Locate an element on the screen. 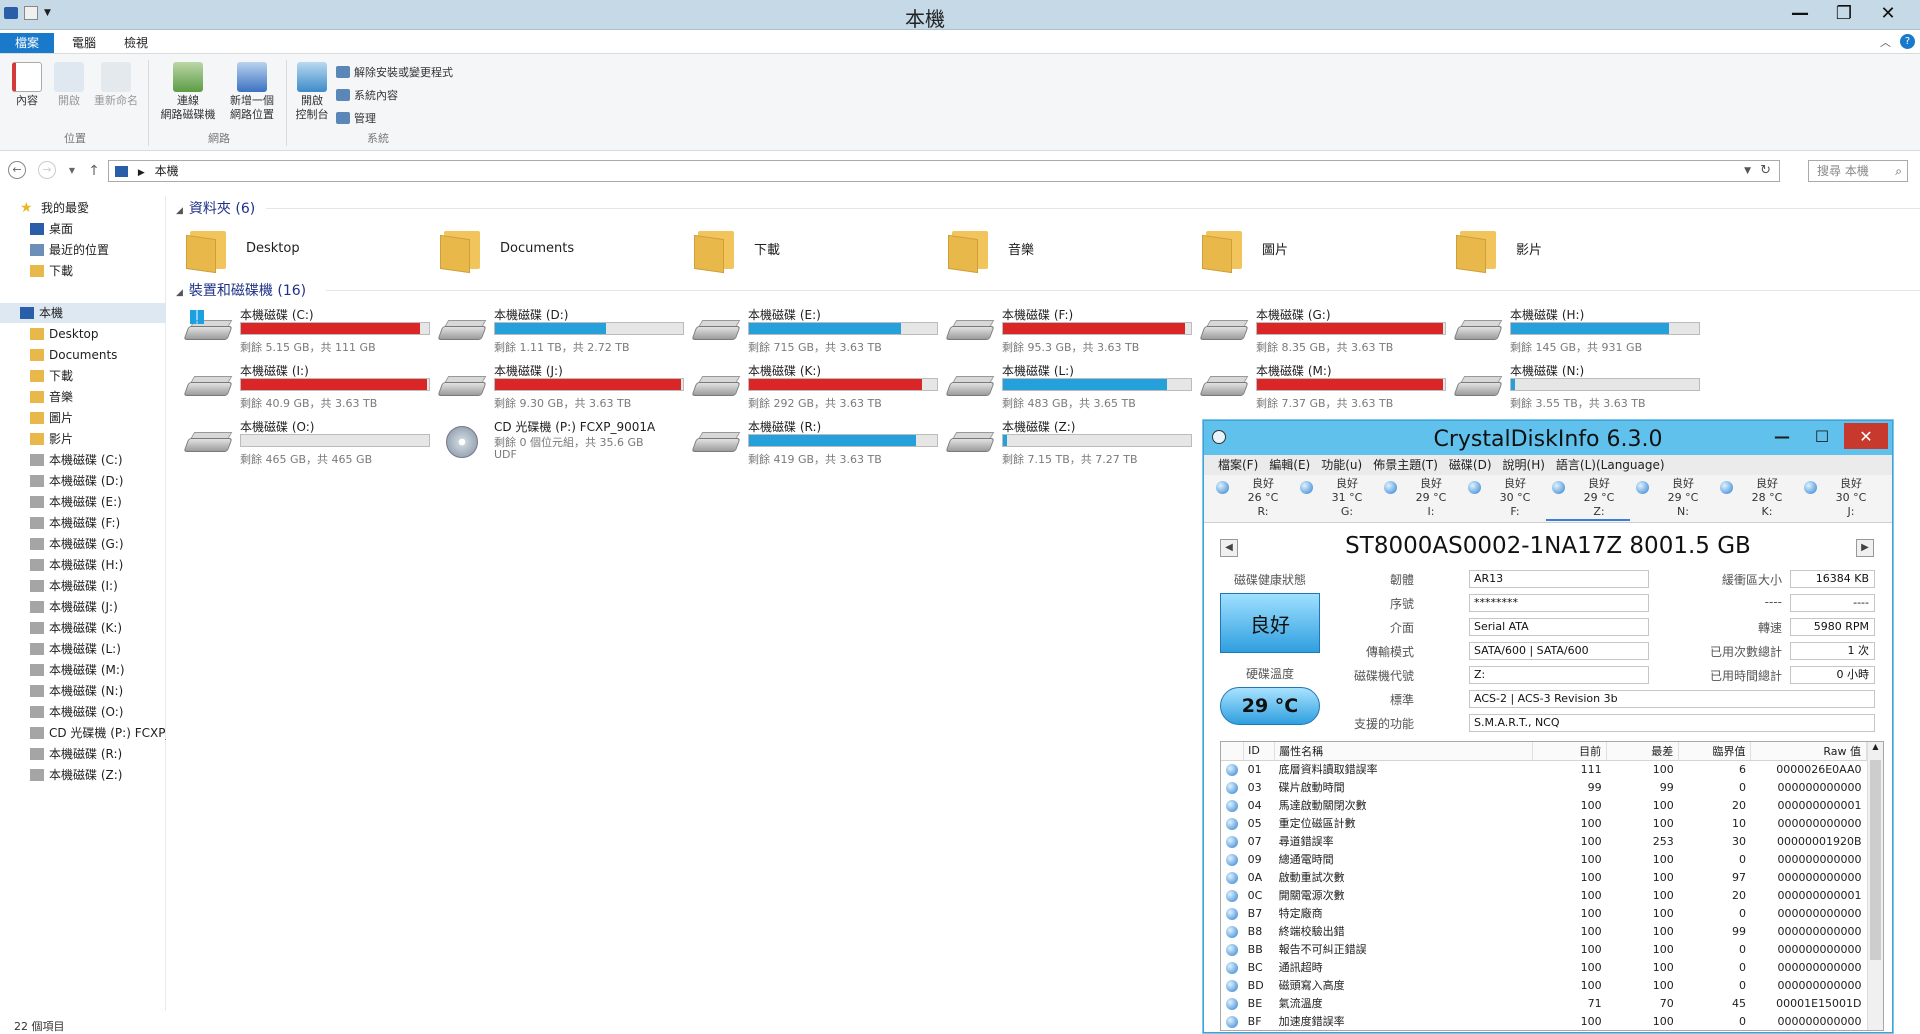  smart-col-name: 屬性名稱 is located at coordinates (1403, 751).